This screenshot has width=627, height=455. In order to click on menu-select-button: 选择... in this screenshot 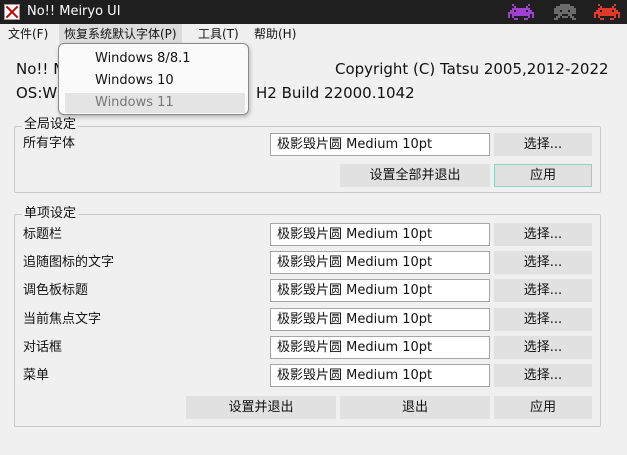, I will do `click(543, 375)`.